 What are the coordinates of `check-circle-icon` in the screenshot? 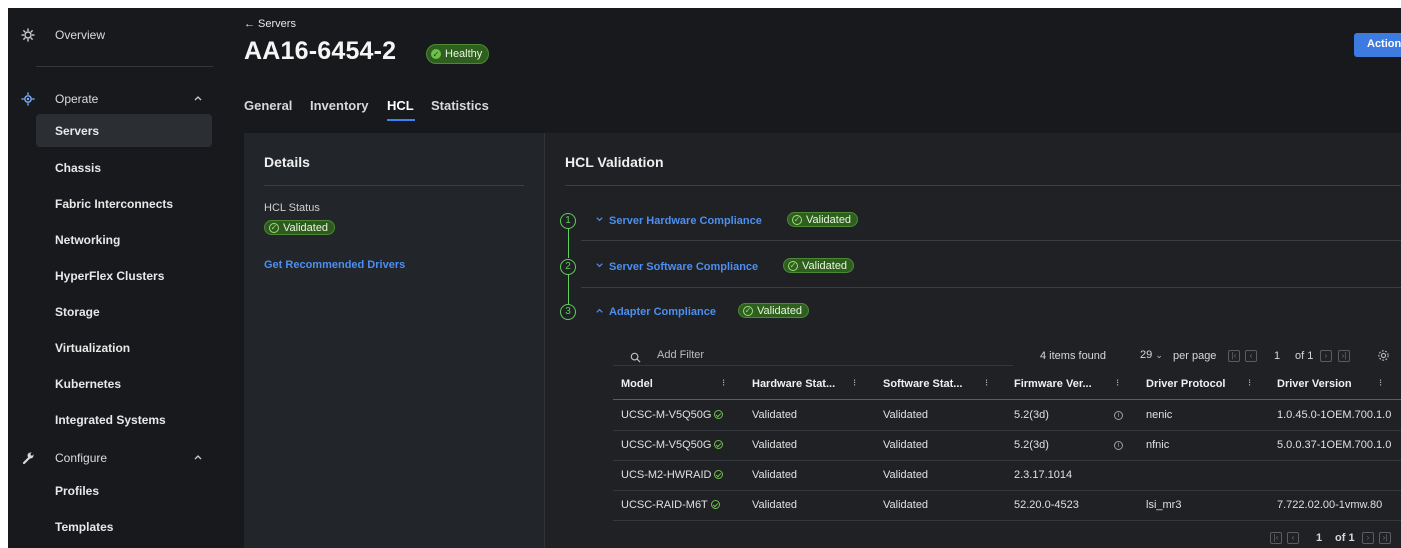 It's located at (719, 444).